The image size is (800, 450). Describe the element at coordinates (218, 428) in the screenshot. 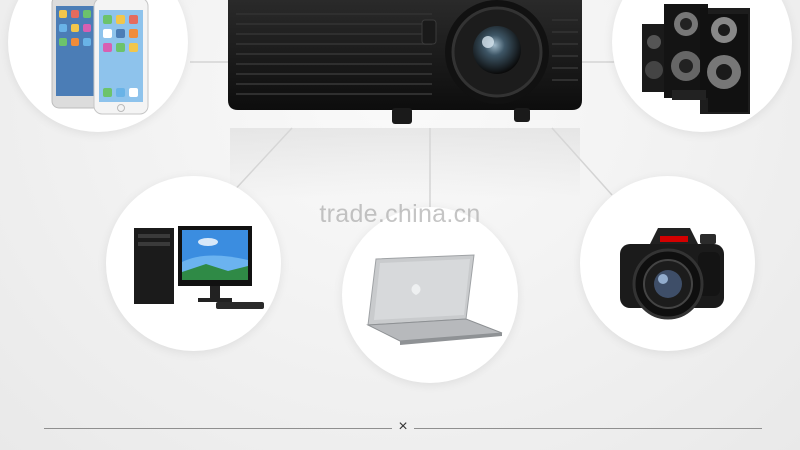

I see `divider-line-left` at that location.